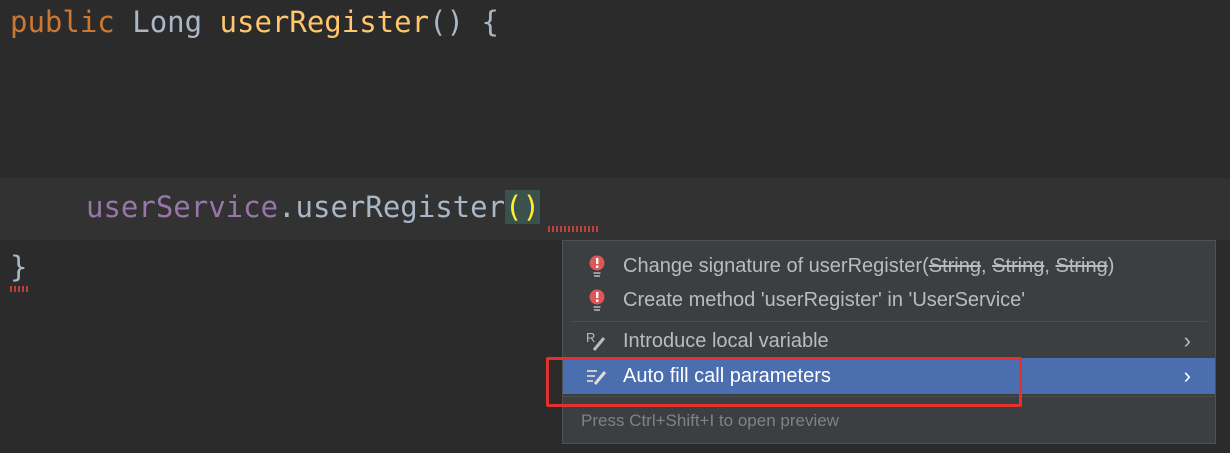 The width and height of the screenshot is (1230, 453). I want to click on code-line-method-declaration: public Long userRegister() {, so click(254, 22).